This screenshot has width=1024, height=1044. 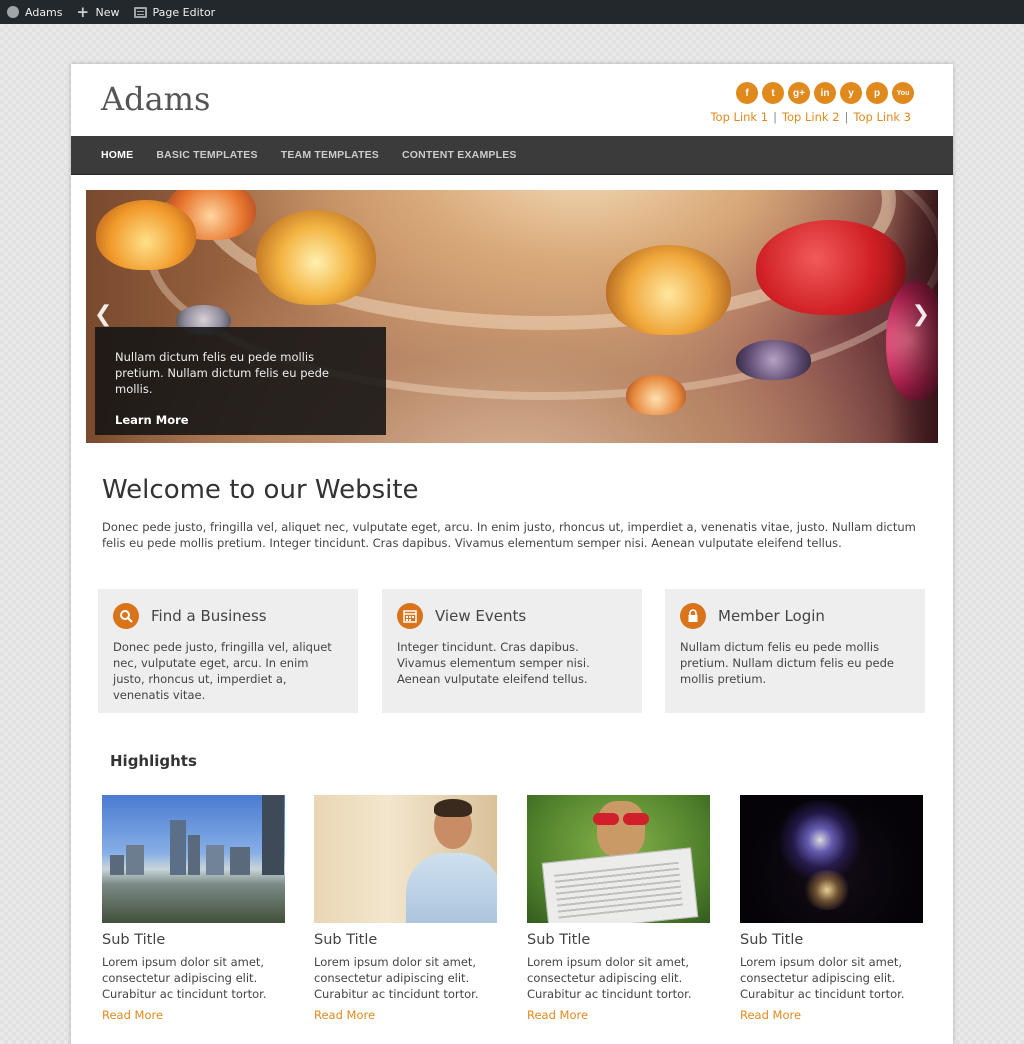 I want to click on man-body, so click(x=451, y=888).